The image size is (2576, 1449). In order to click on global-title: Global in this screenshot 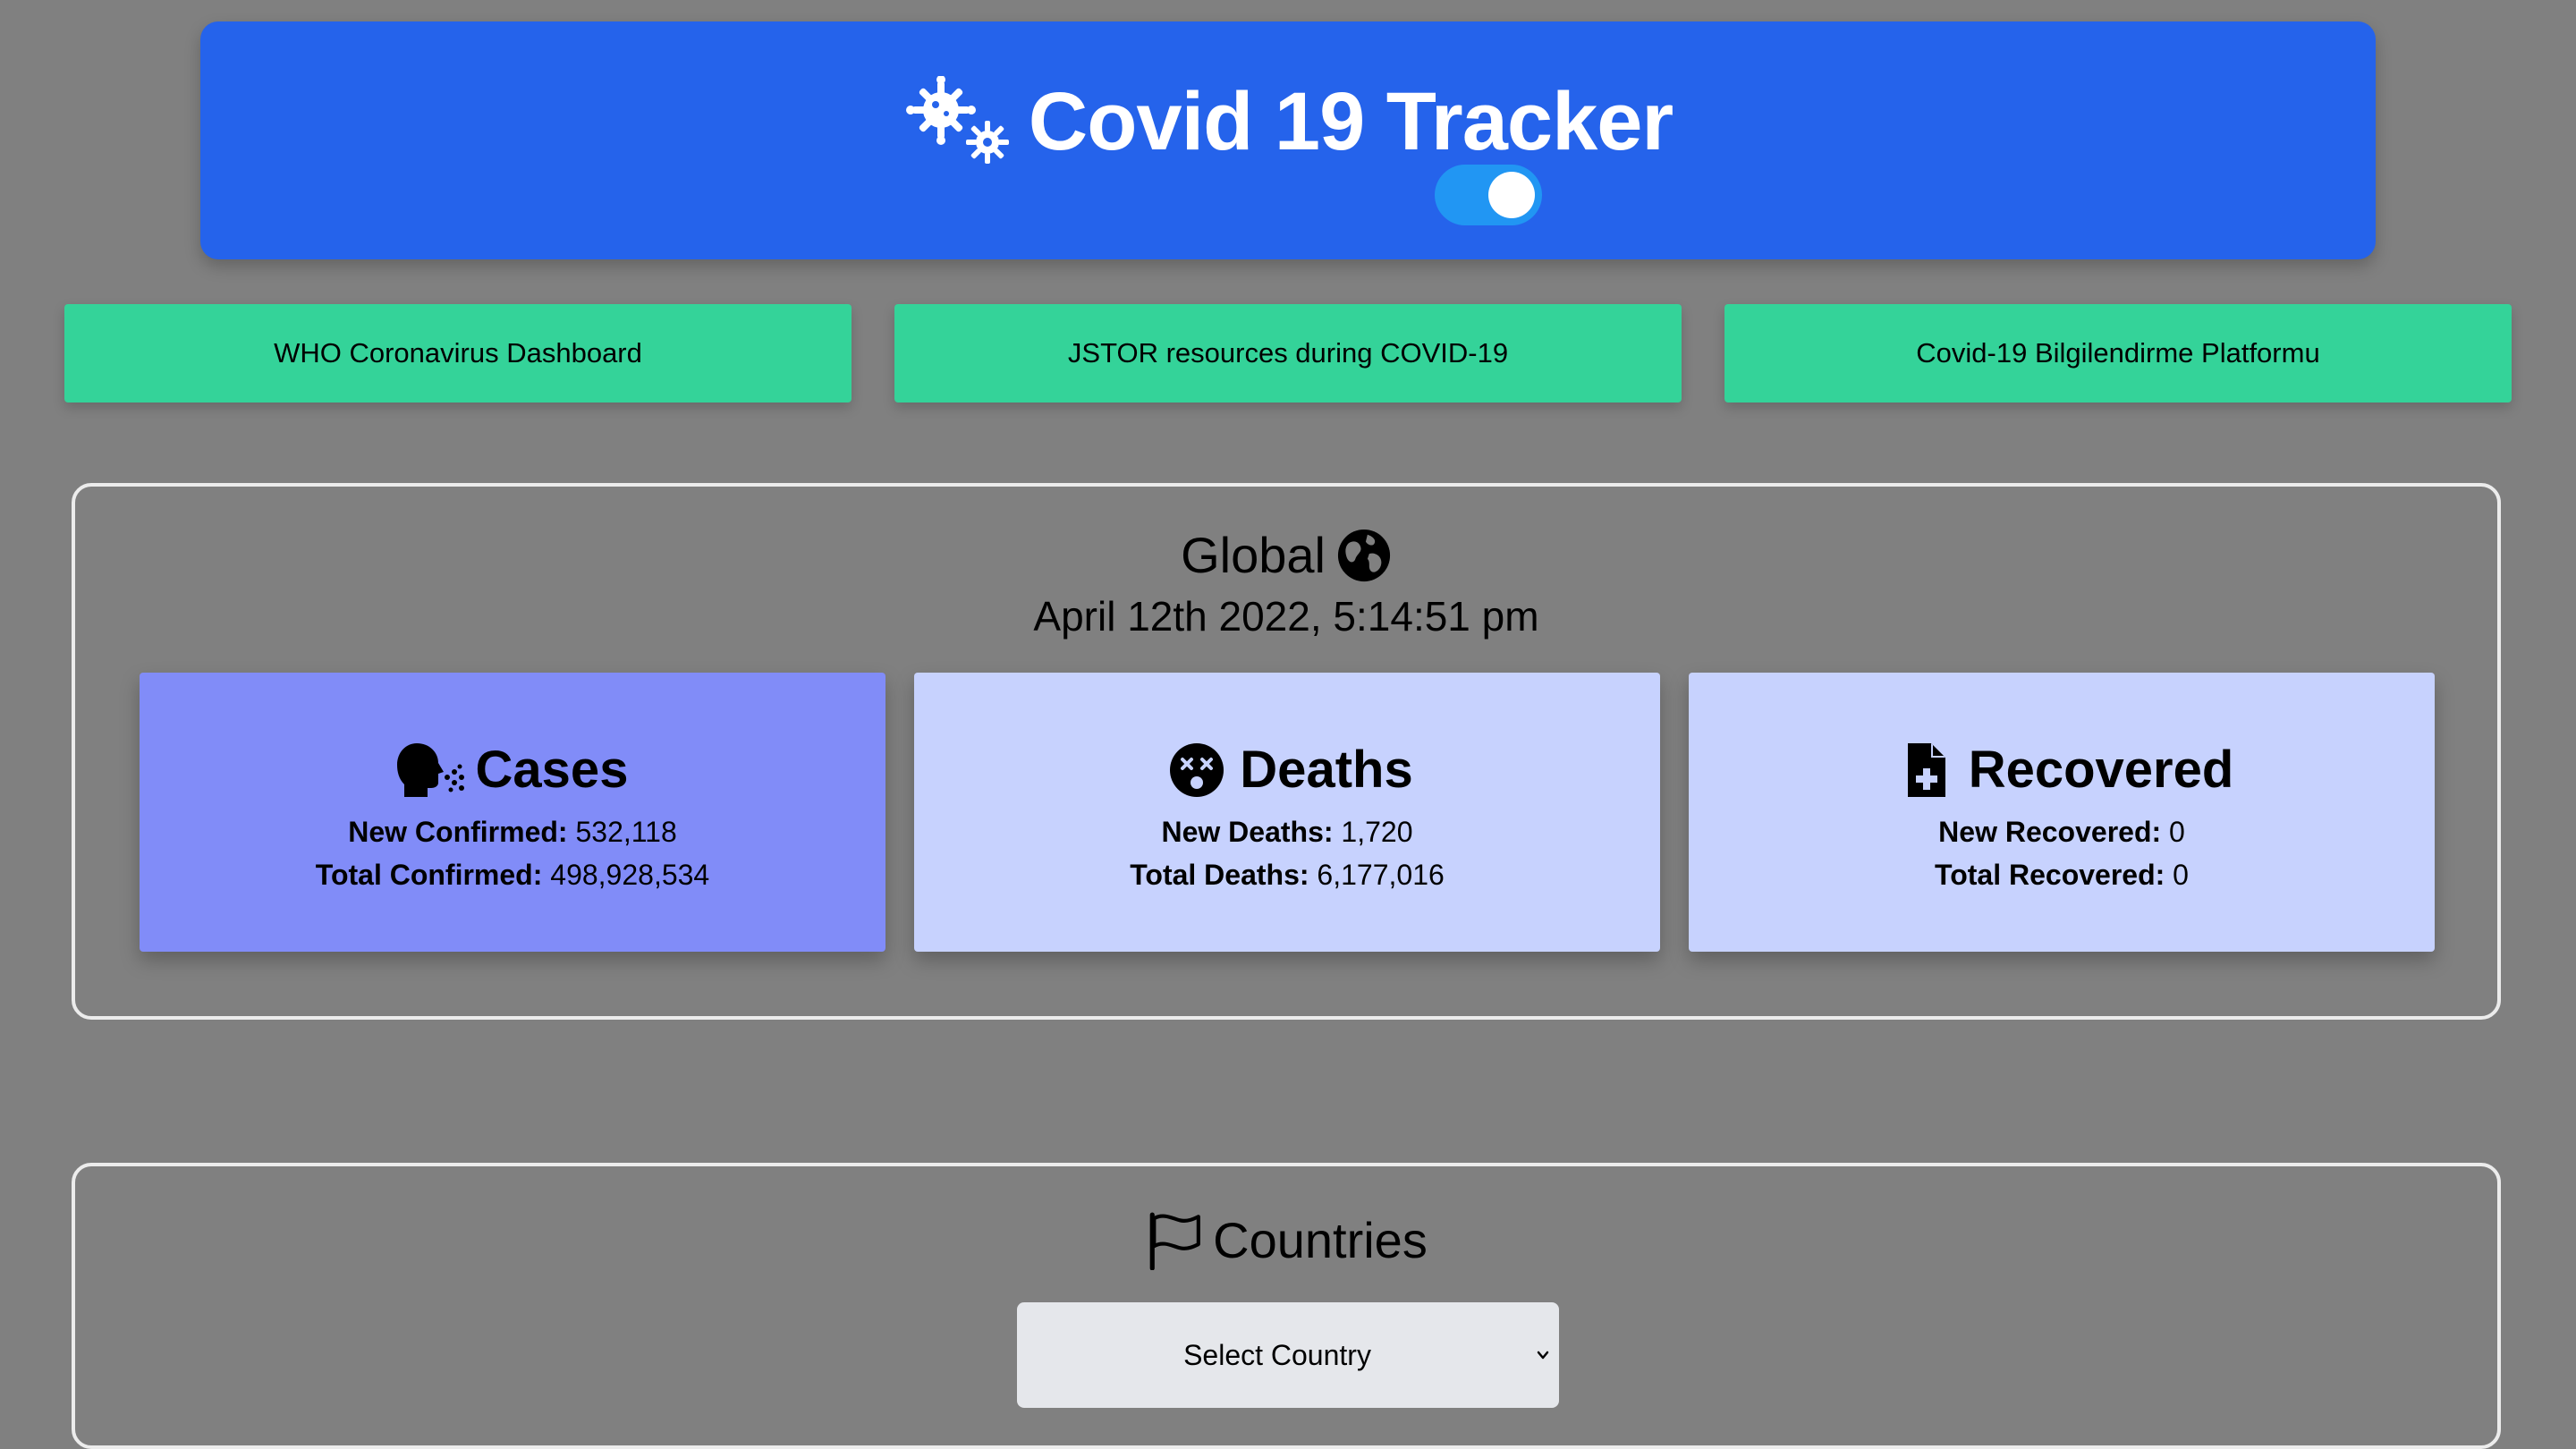, I will do `click(1253, 555)`.